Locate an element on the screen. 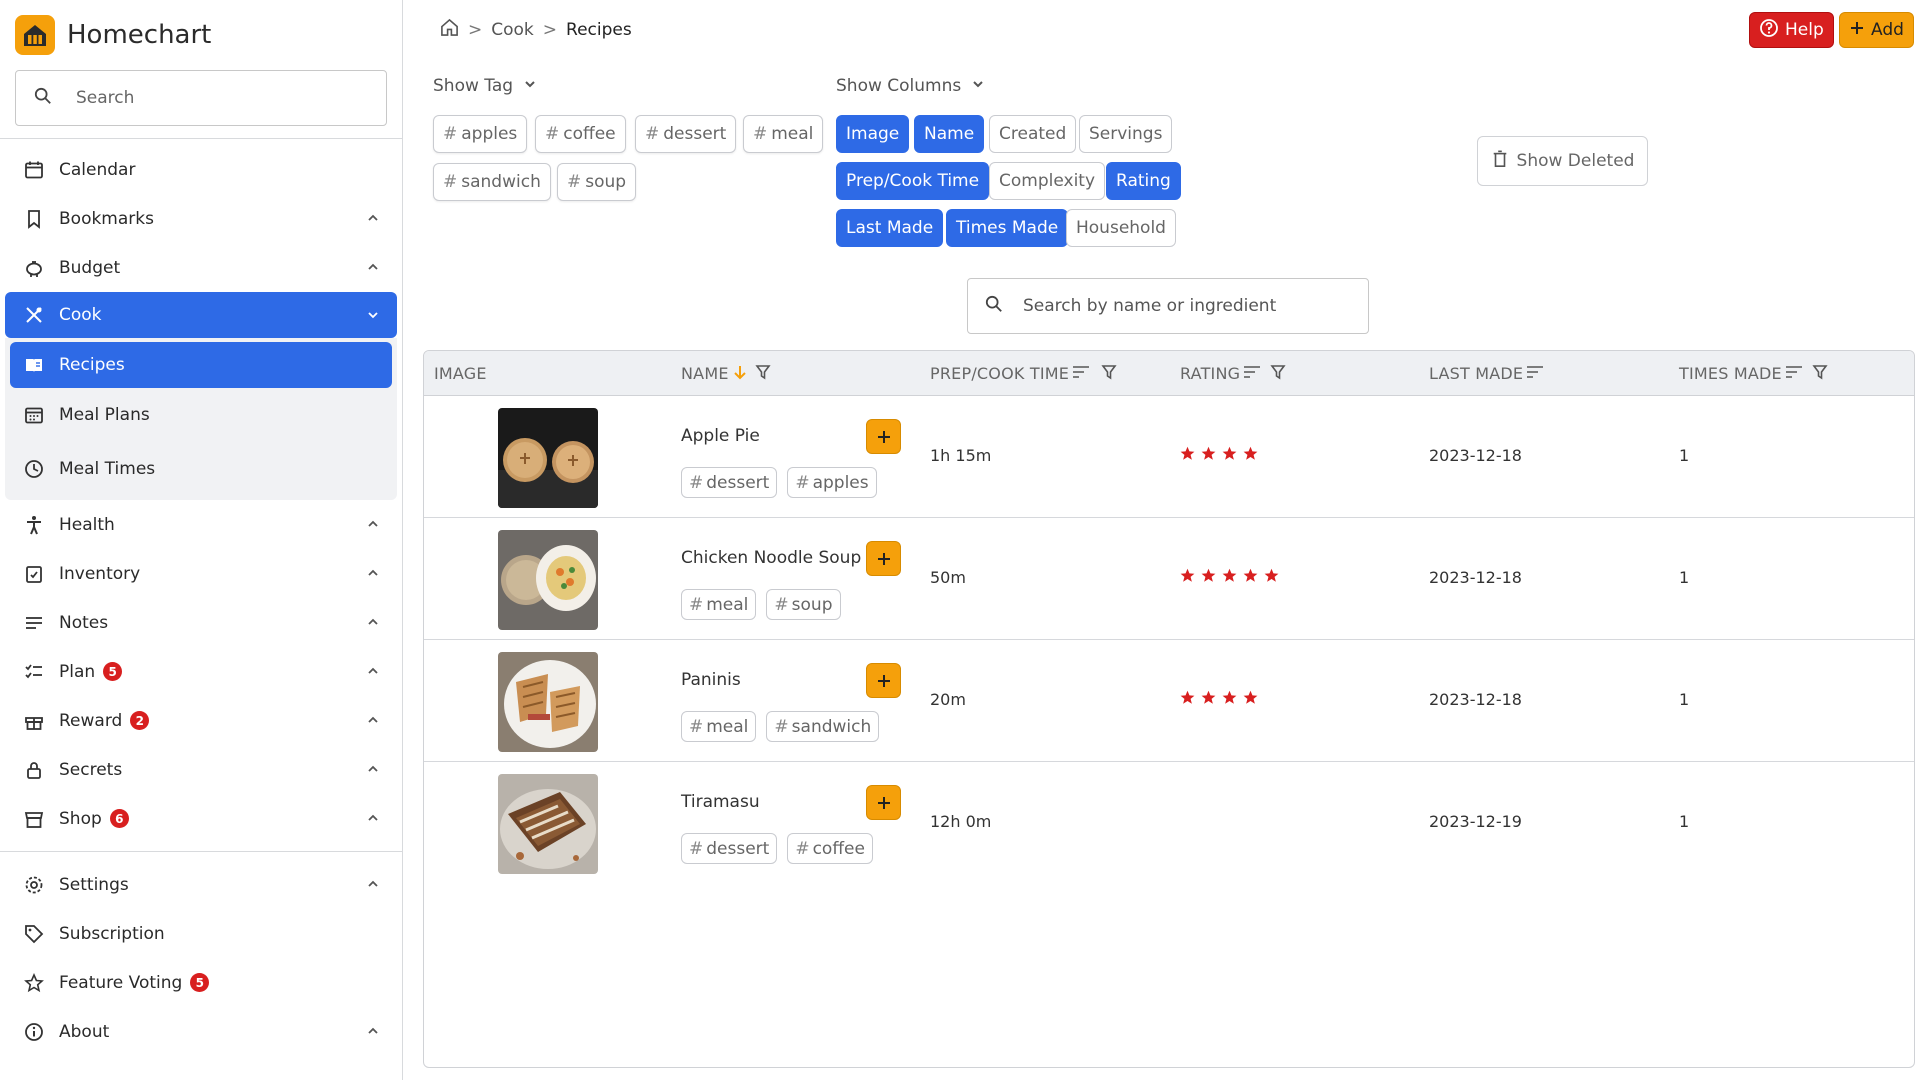 The image size is (1920, 1080). sidebar-item-inventory: Inventory is located at coordinates (201, 573).